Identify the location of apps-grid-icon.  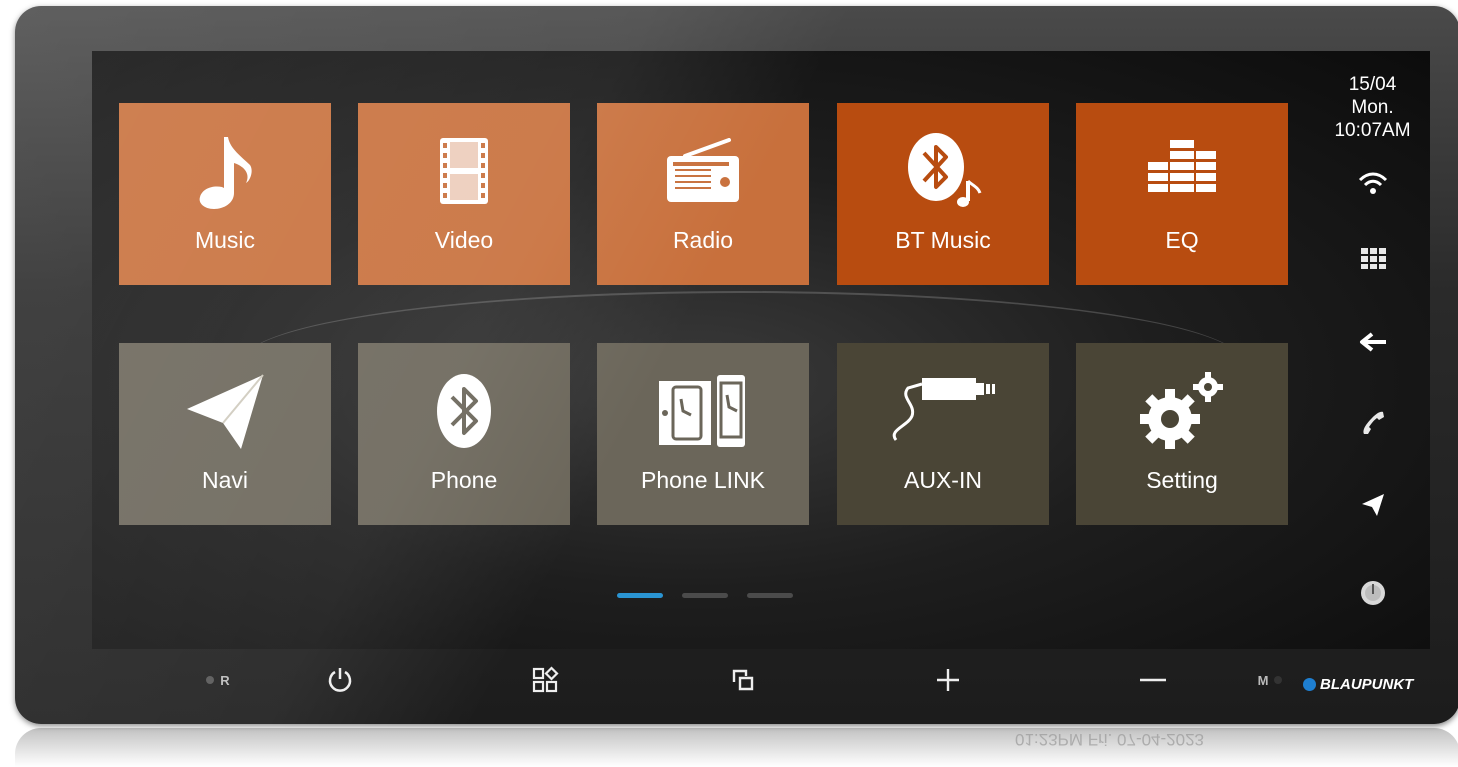
(1373, 258).